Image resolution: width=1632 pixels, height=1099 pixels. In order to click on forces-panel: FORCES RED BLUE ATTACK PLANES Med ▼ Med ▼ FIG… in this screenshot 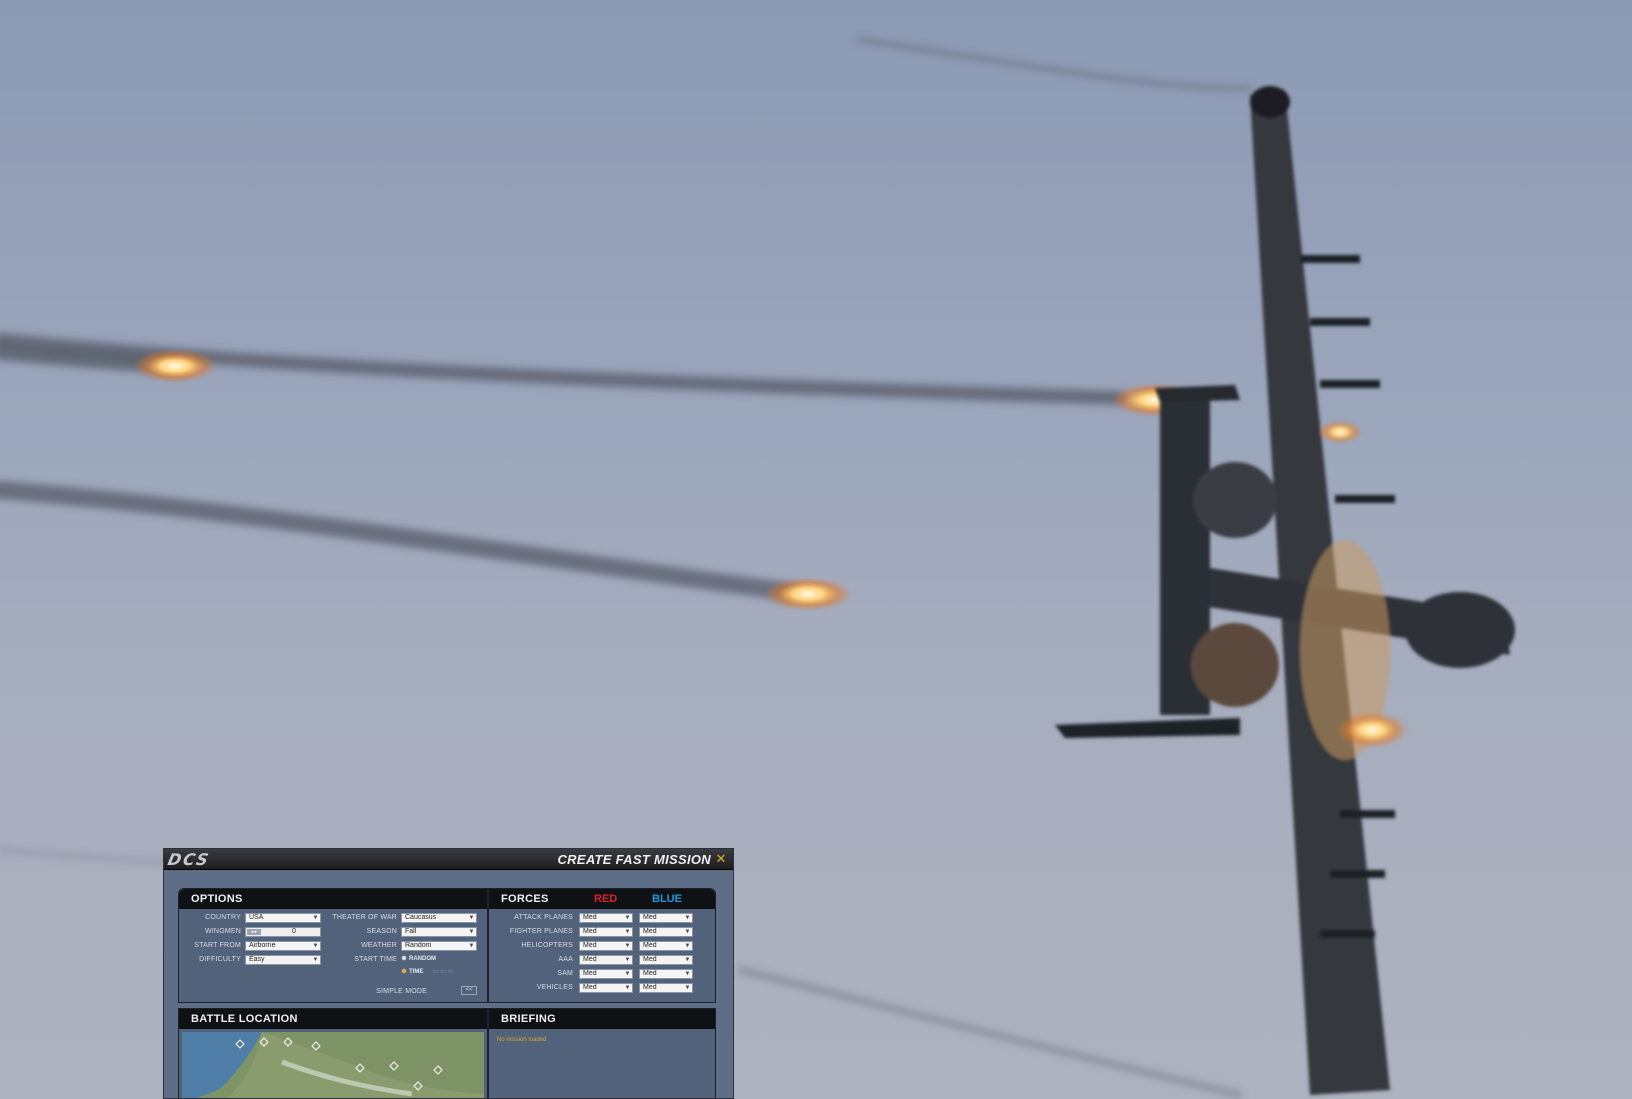, I will do `click(602, 945)`.